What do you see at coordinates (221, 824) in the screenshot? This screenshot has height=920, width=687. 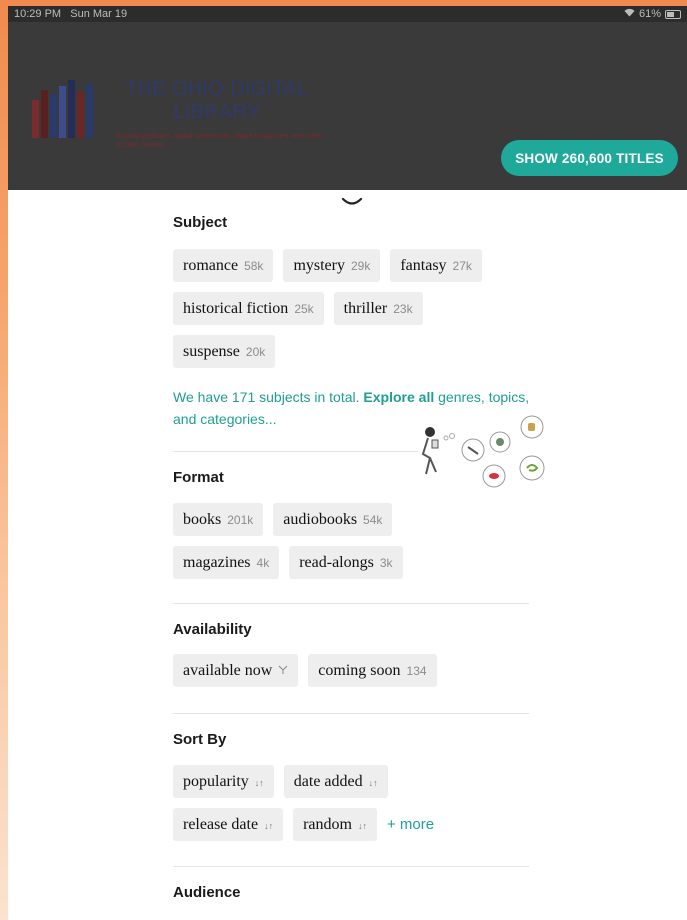 I see `chip-label: release date` at bounding box center [221, 824].